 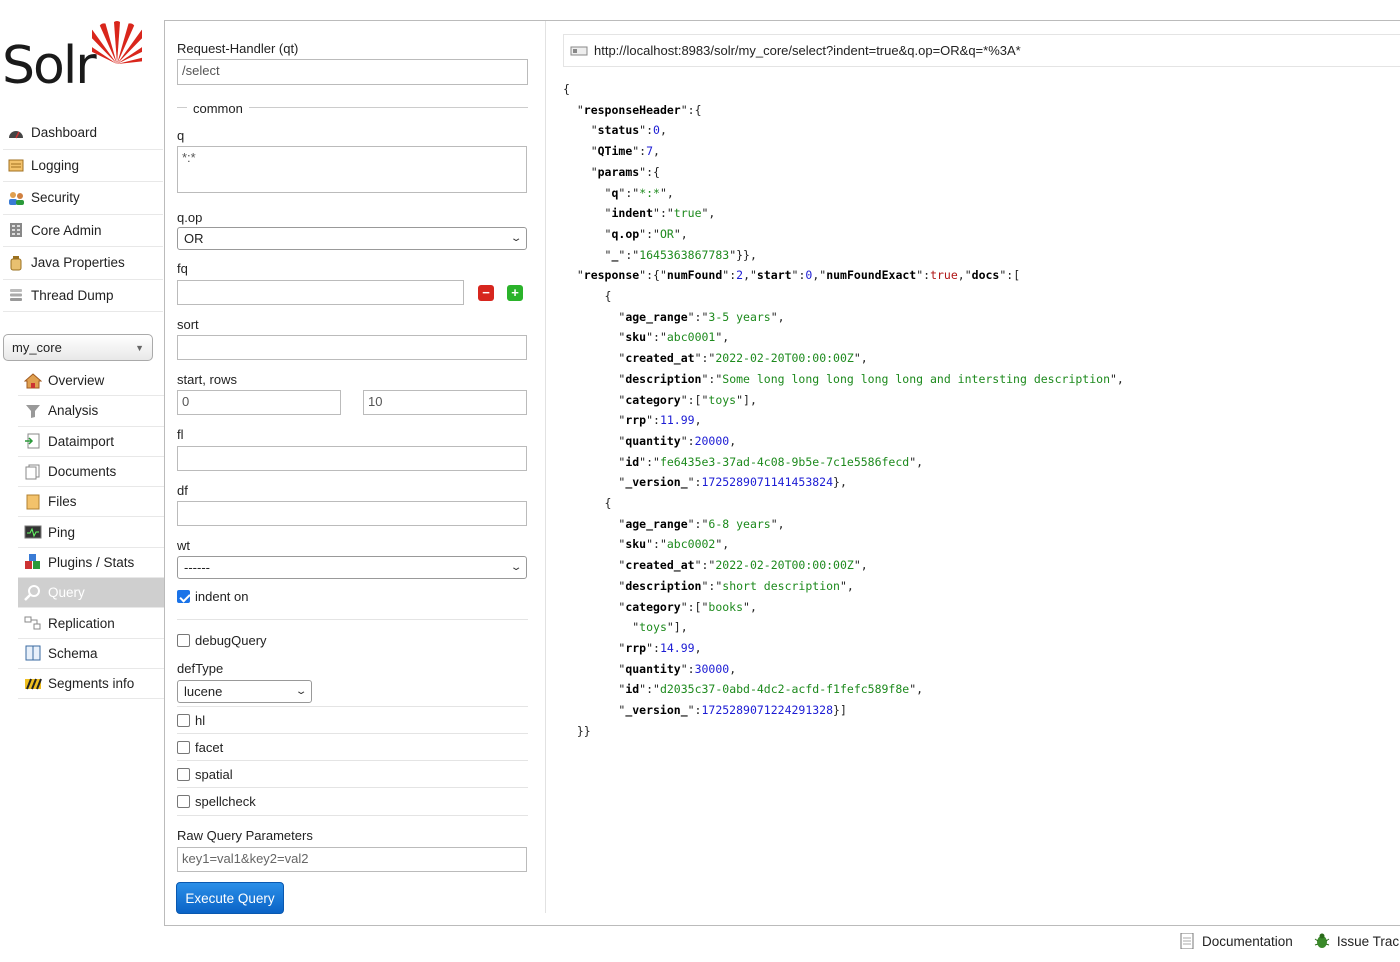 I want to click on core-nav-item-segments-info: Segments info, so click(x=91, y=684).